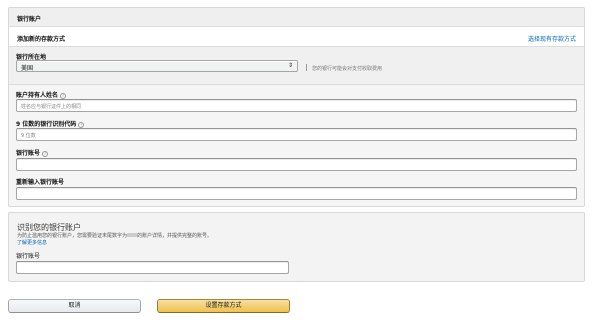 The width and height of the screenshot is (600, 320). What do you see at coordinates (41, 39) in the screenshot?
I see `subheader-title: 添加新的存款方式` at bounding box center [41, 39].